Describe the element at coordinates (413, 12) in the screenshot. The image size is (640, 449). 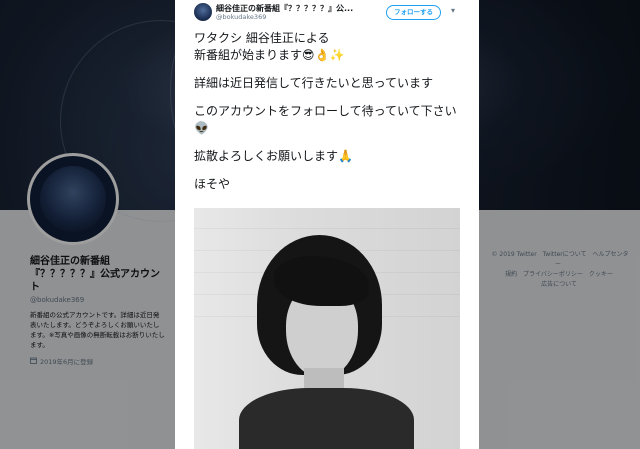
I see `follow-button: フォローする` at that location.